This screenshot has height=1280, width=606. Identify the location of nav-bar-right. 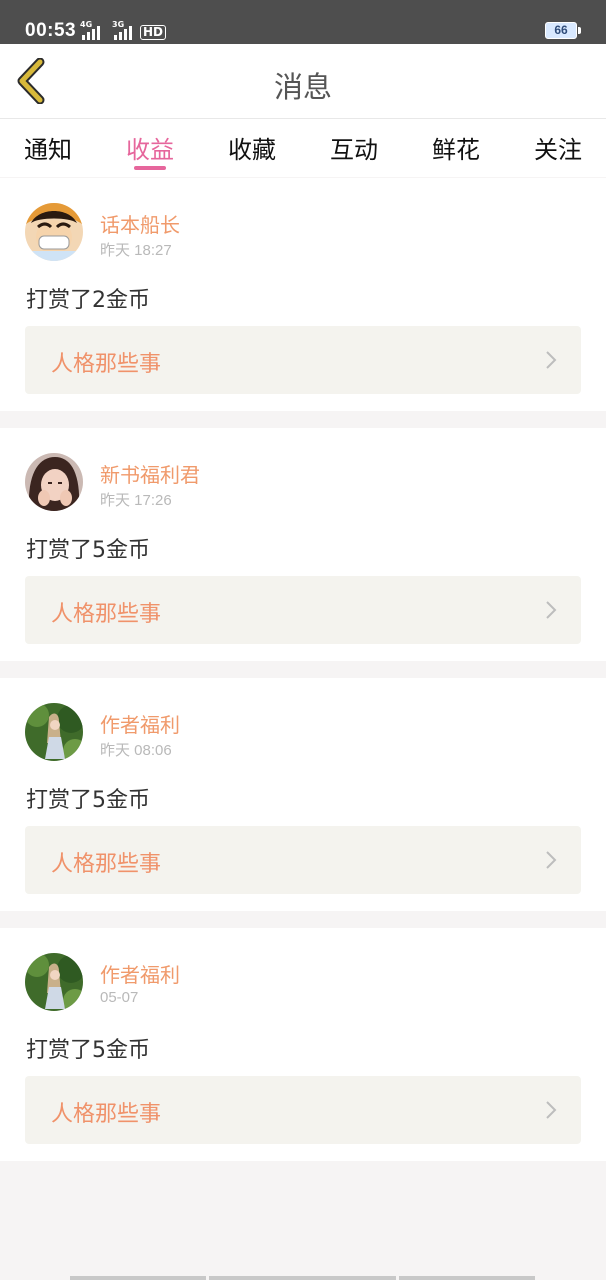
(467, 1278).